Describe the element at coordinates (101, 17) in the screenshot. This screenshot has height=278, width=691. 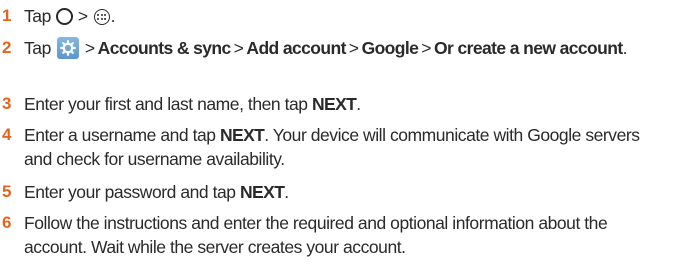
I see `apps-icon` at that location.